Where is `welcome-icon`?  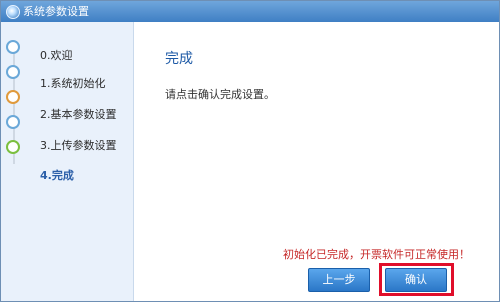 welcome-icon is located at coordinates (13, 47).